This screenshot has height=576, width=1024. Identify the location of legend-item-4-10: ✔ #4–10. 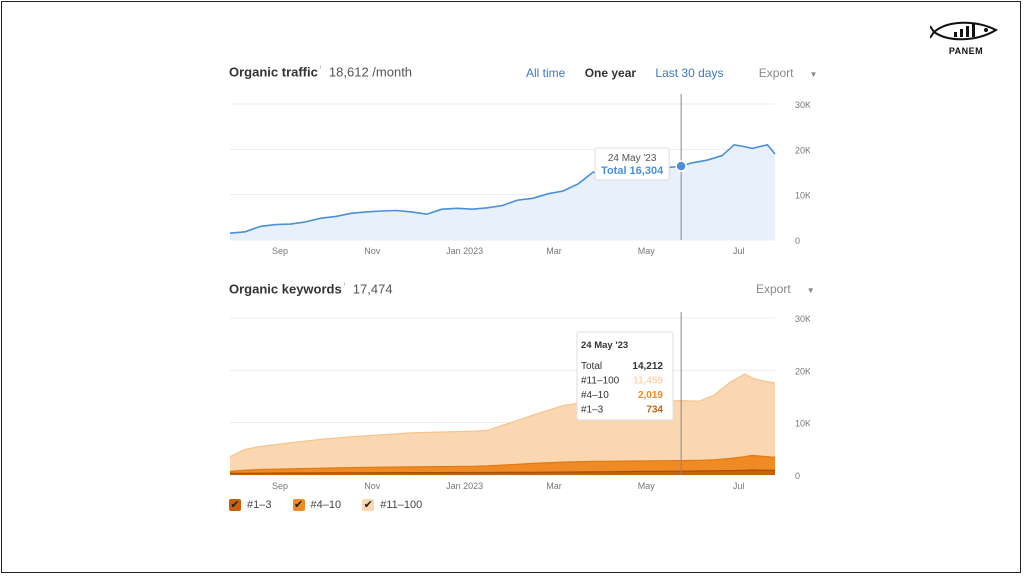
(317, 505).